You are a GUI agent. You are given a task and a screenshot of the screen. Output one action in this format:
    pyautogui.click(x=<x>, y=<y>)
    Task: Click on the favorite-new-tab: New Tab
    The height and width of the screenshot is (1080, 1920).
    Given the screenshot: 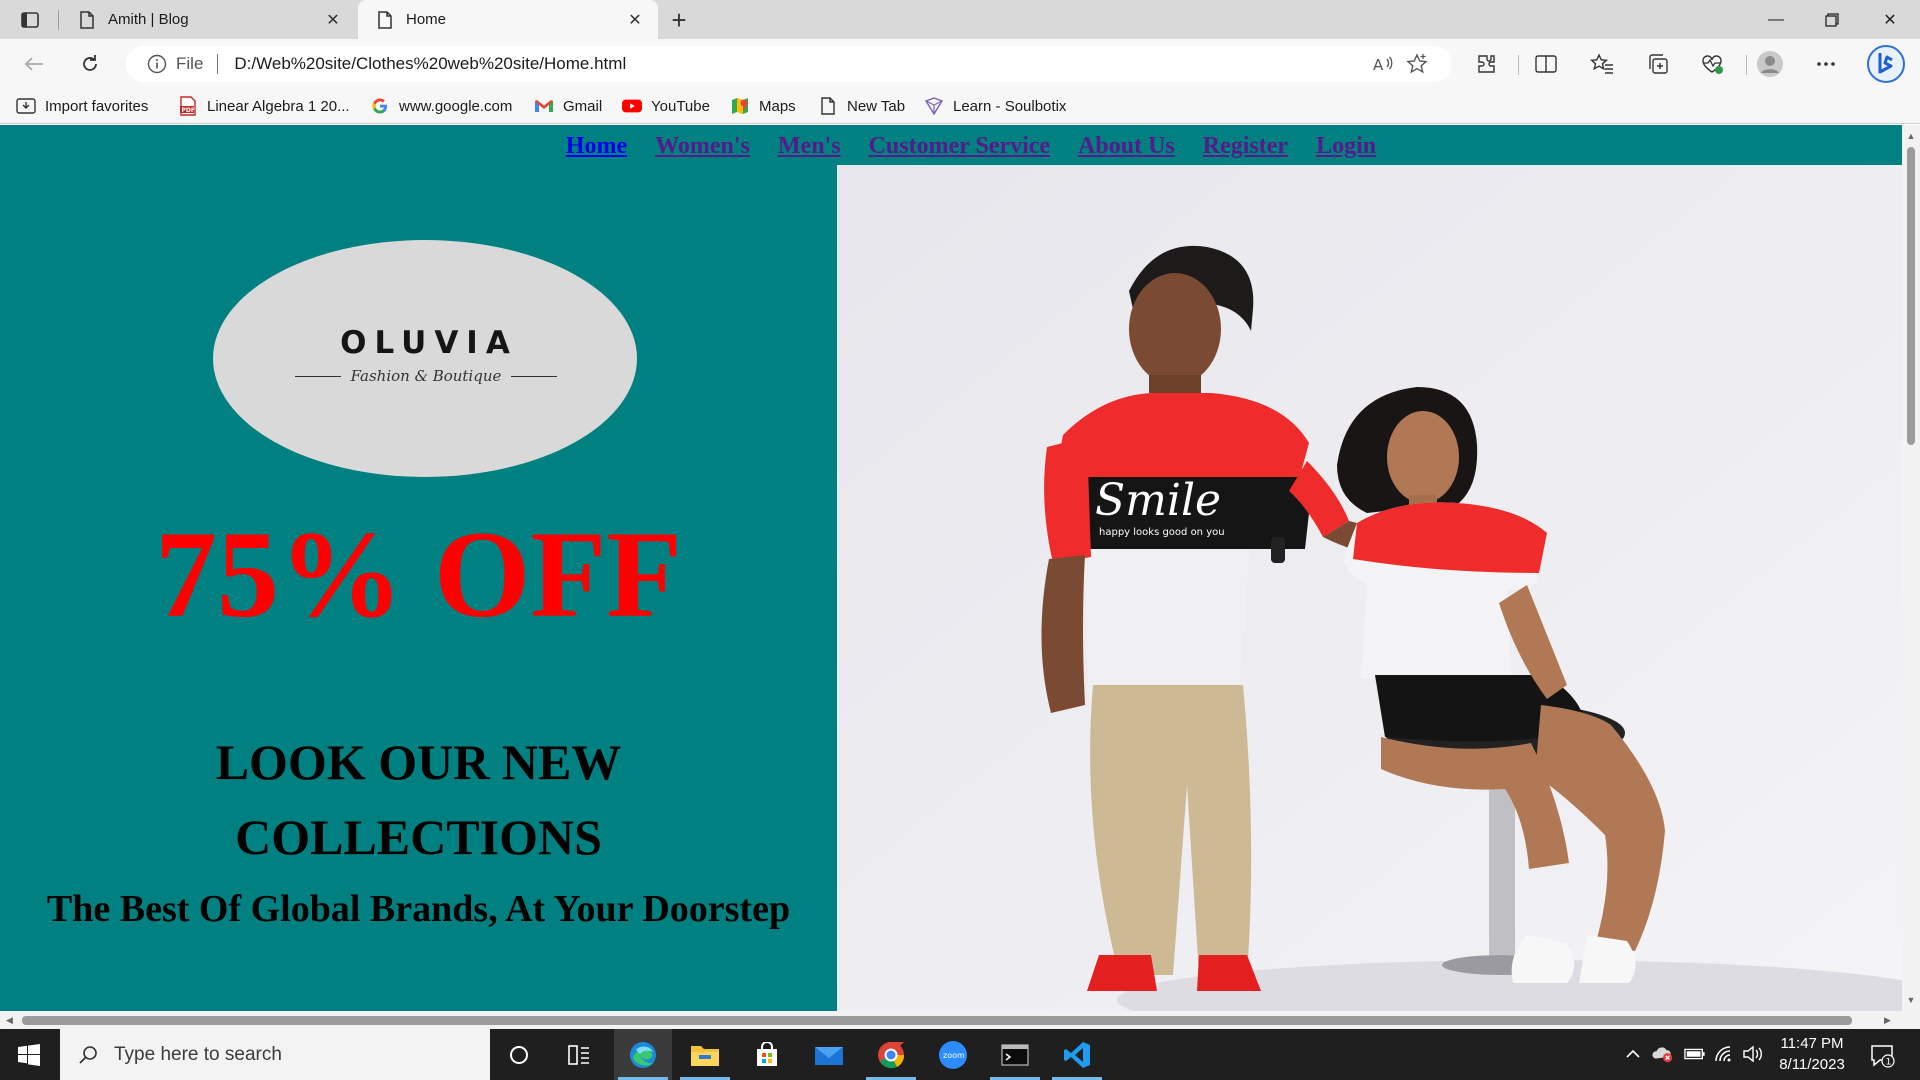 What is the action you would take?
    pyautogui.click(x=861, y=106)
    